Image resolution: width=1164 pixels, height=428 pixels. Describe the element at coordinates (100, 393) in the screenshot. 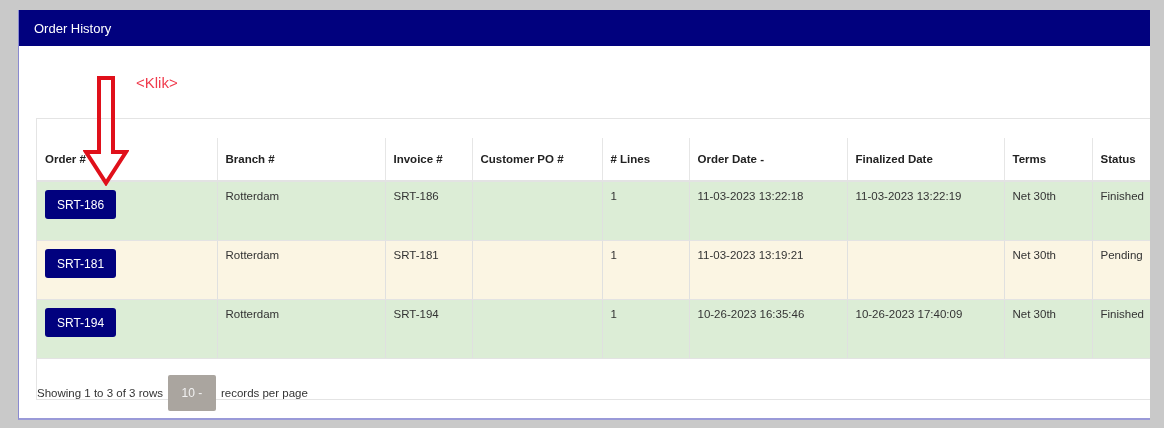

I see `pagination-summary: Showing 1 to 3 of 3 rows` at that location.